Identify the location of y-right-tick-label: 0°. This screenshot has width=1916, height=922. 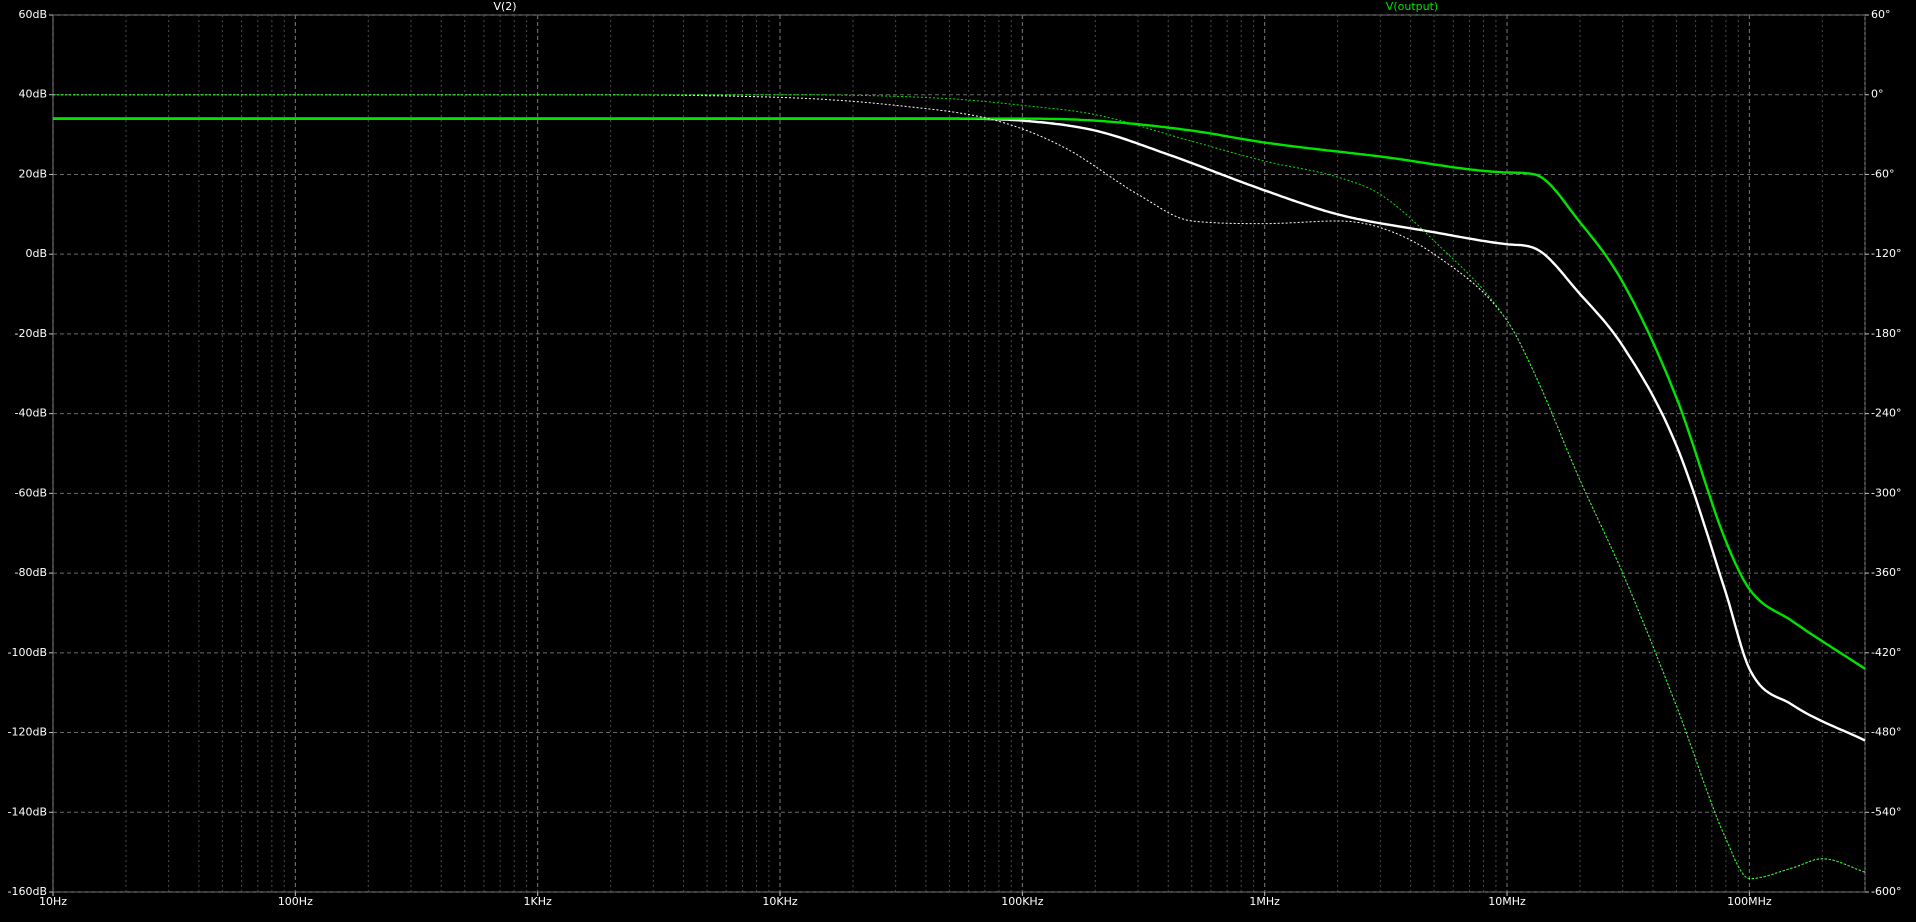
(1877, 94).